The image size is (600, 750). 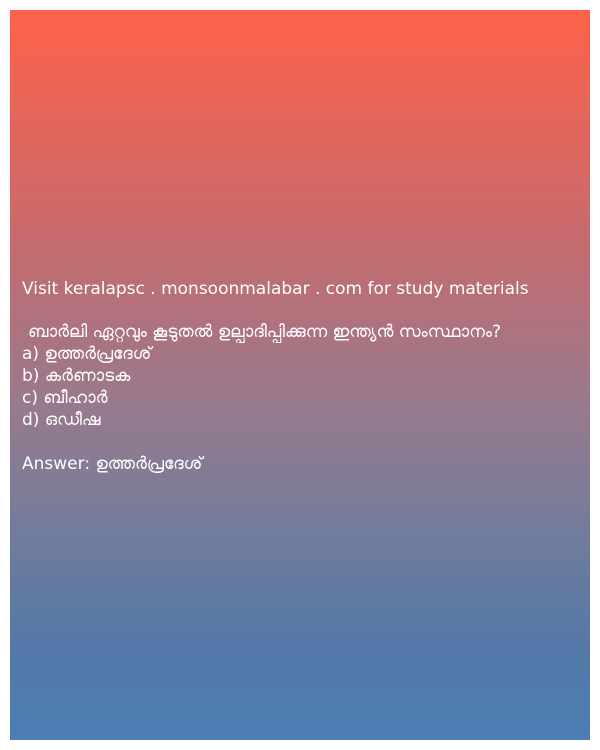 I want to click on answer-text: Answer: ഉത്തർപ്രദേശ്, so click(x=112, y=464).